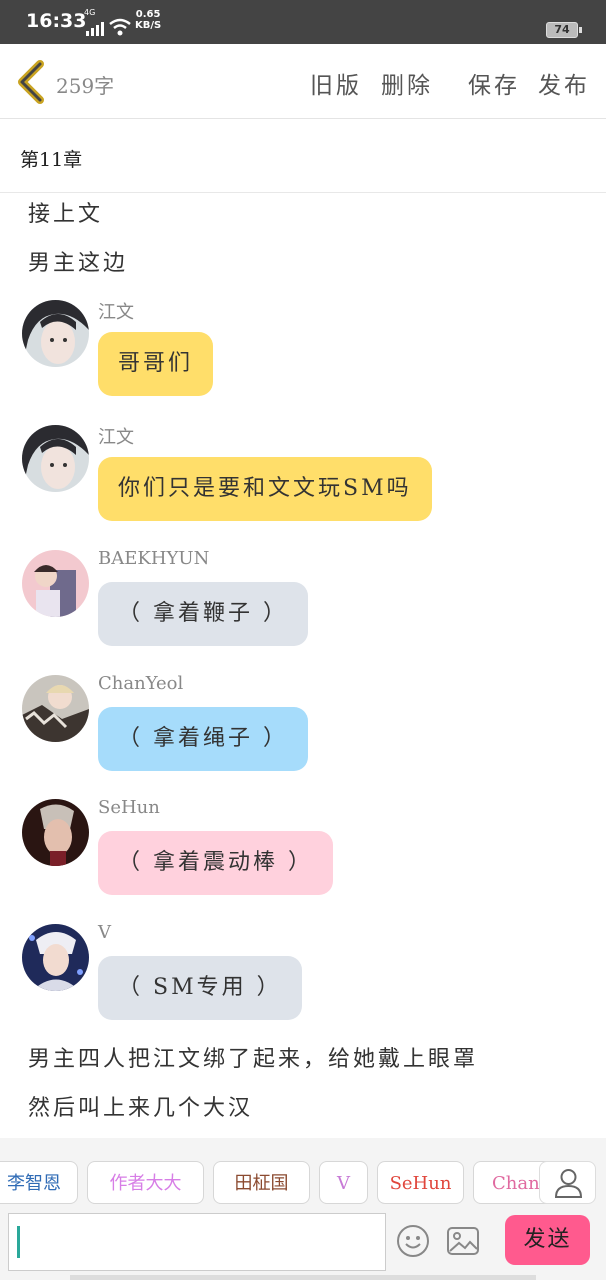  I want to click on character-manager-button, so click(567, 1182).